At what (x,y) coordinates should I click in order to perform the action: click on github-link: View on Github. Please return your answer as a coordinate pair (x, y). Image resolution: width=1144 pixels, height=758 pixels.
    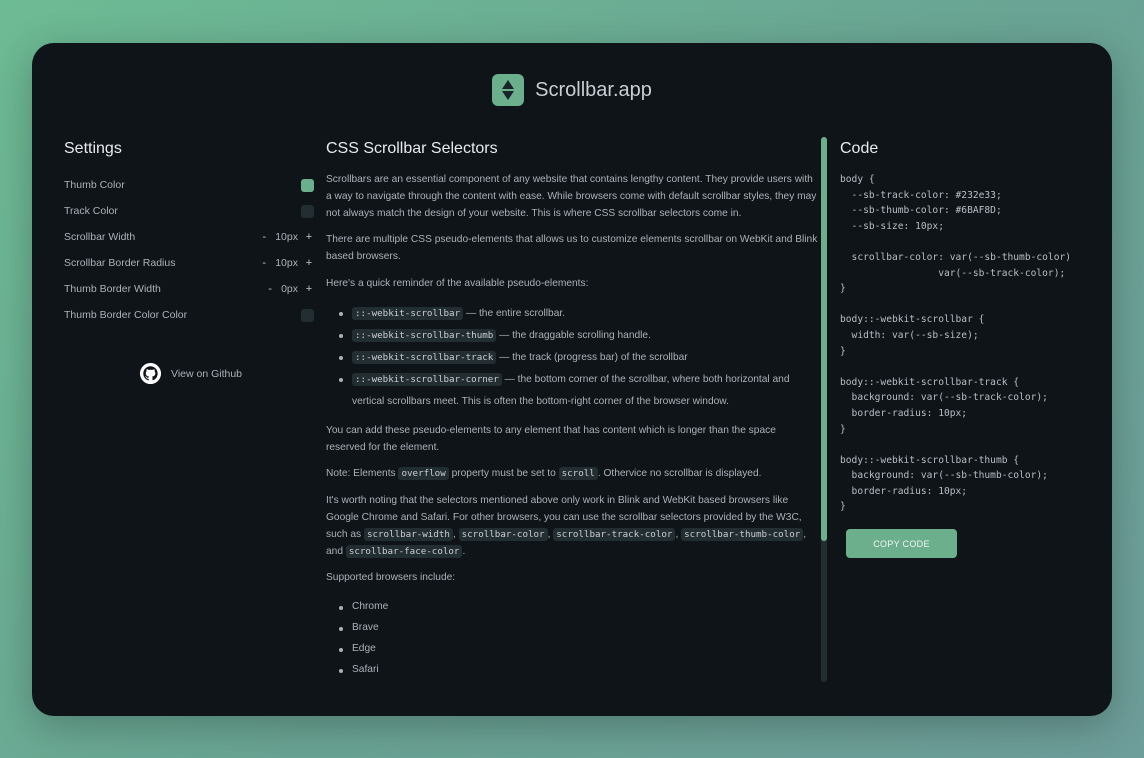
    Looking at the image, I should click on (227, 373).